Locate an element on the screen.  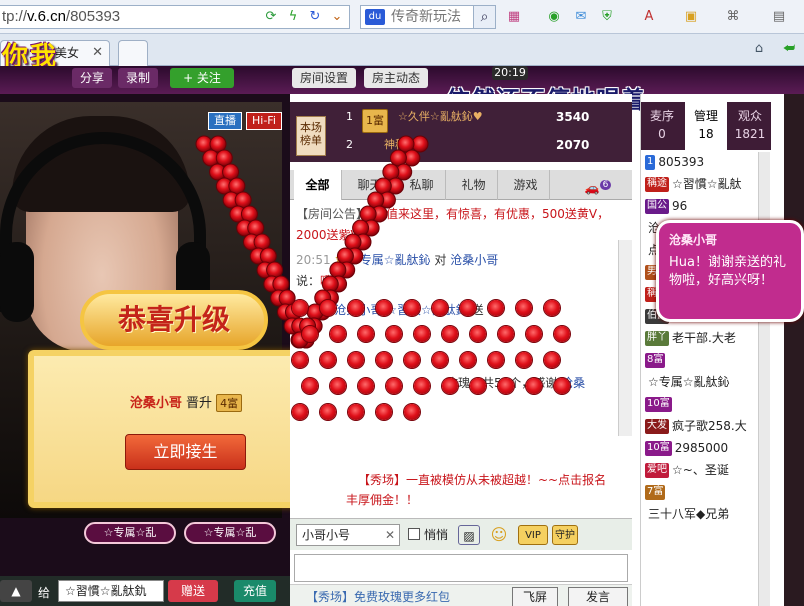
chat-scrollbar is located at coordinates (625, 338).